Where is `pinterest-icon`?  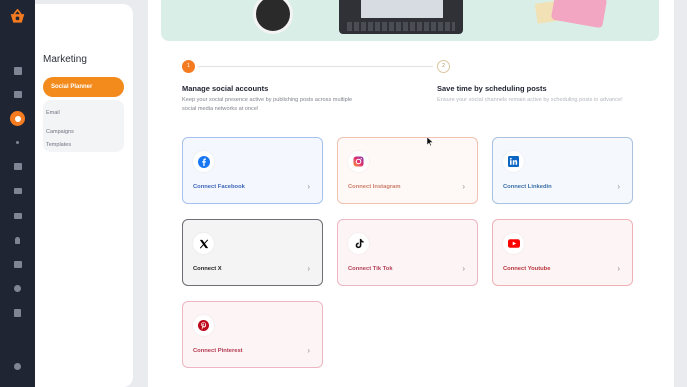 pinterest-icon is located at coordinates (203, 325).